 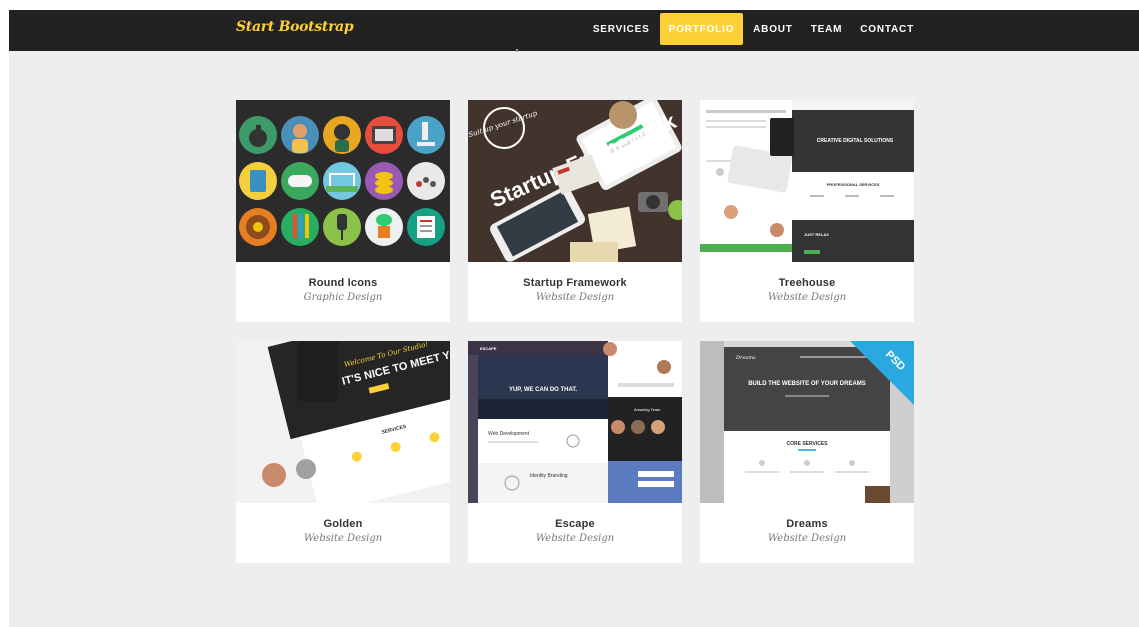 I want to click on portfolio-caption: Golden Website Design, so click(x=343, y=533).